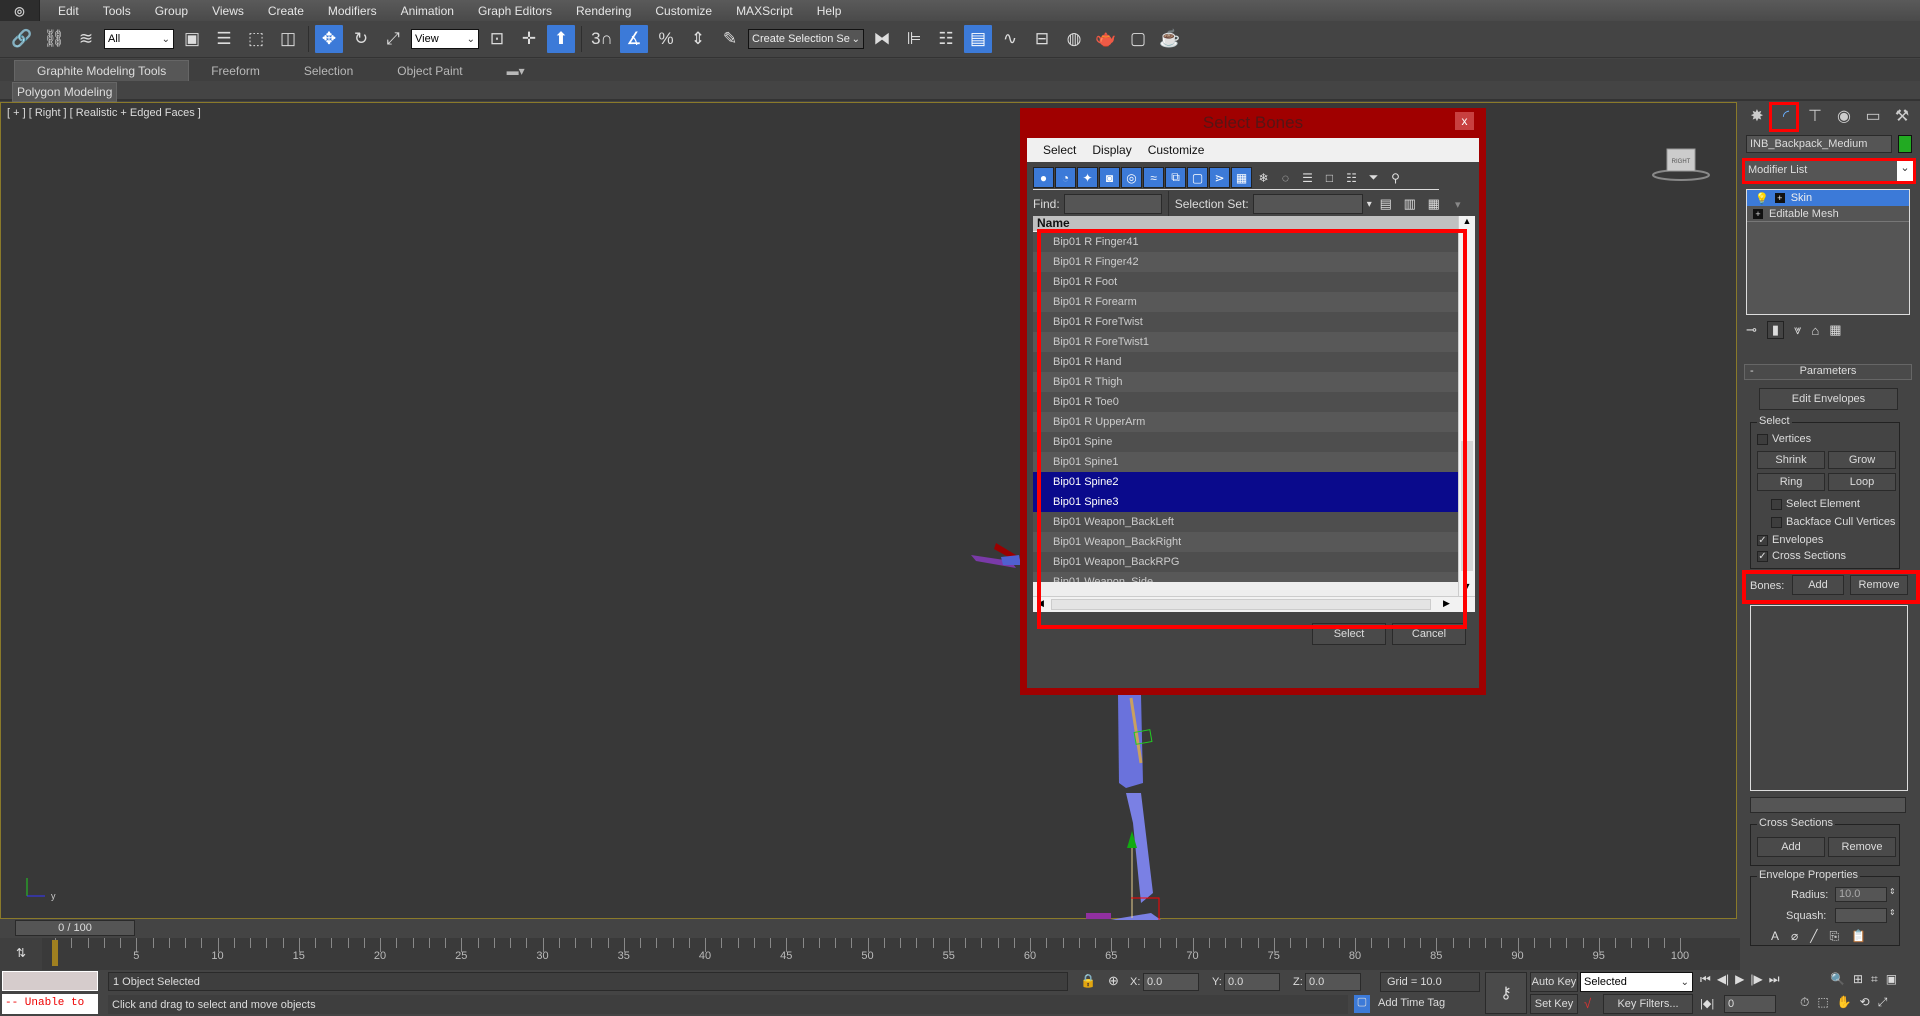 The image size is (1920, 1016). What do you see at coordinates (1434, 204) in the screenshot?
I see `select-invert-set-icon: ▦` at bounding box center [1434, 204].